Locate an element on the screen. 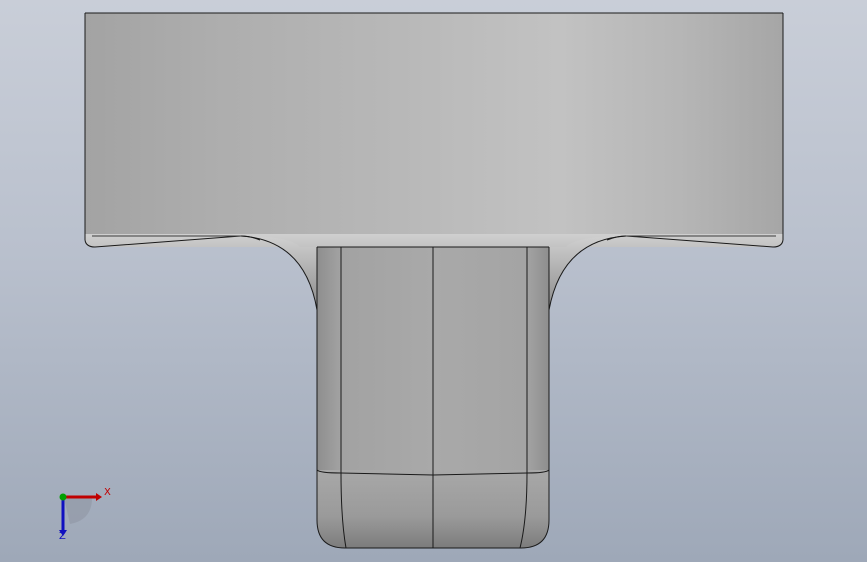 The width and height of the screenshot is (867, 562). coordinate-triad: X Z is located at coordinates (84, 513).